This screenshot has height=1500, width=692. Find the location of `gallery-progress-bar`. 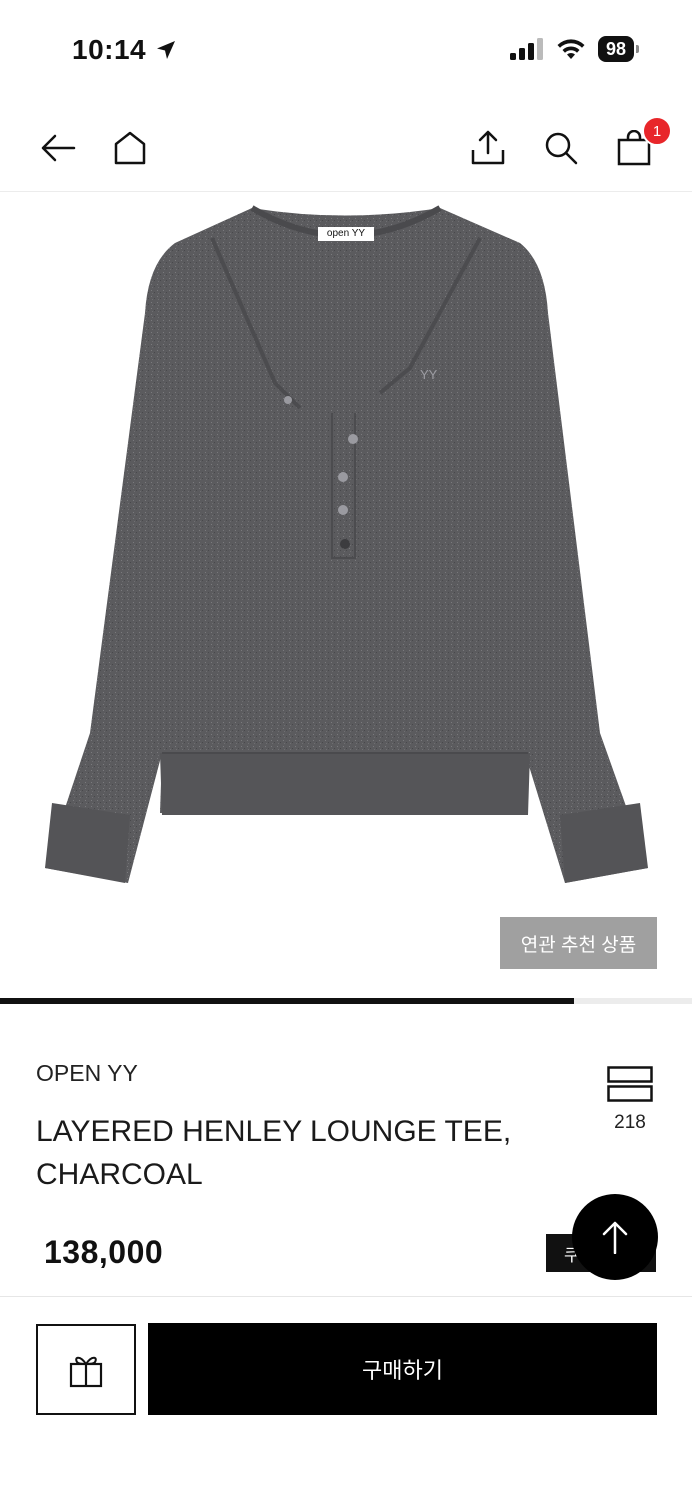

gallery-progress-bar is located at coordinates (346, 1001).